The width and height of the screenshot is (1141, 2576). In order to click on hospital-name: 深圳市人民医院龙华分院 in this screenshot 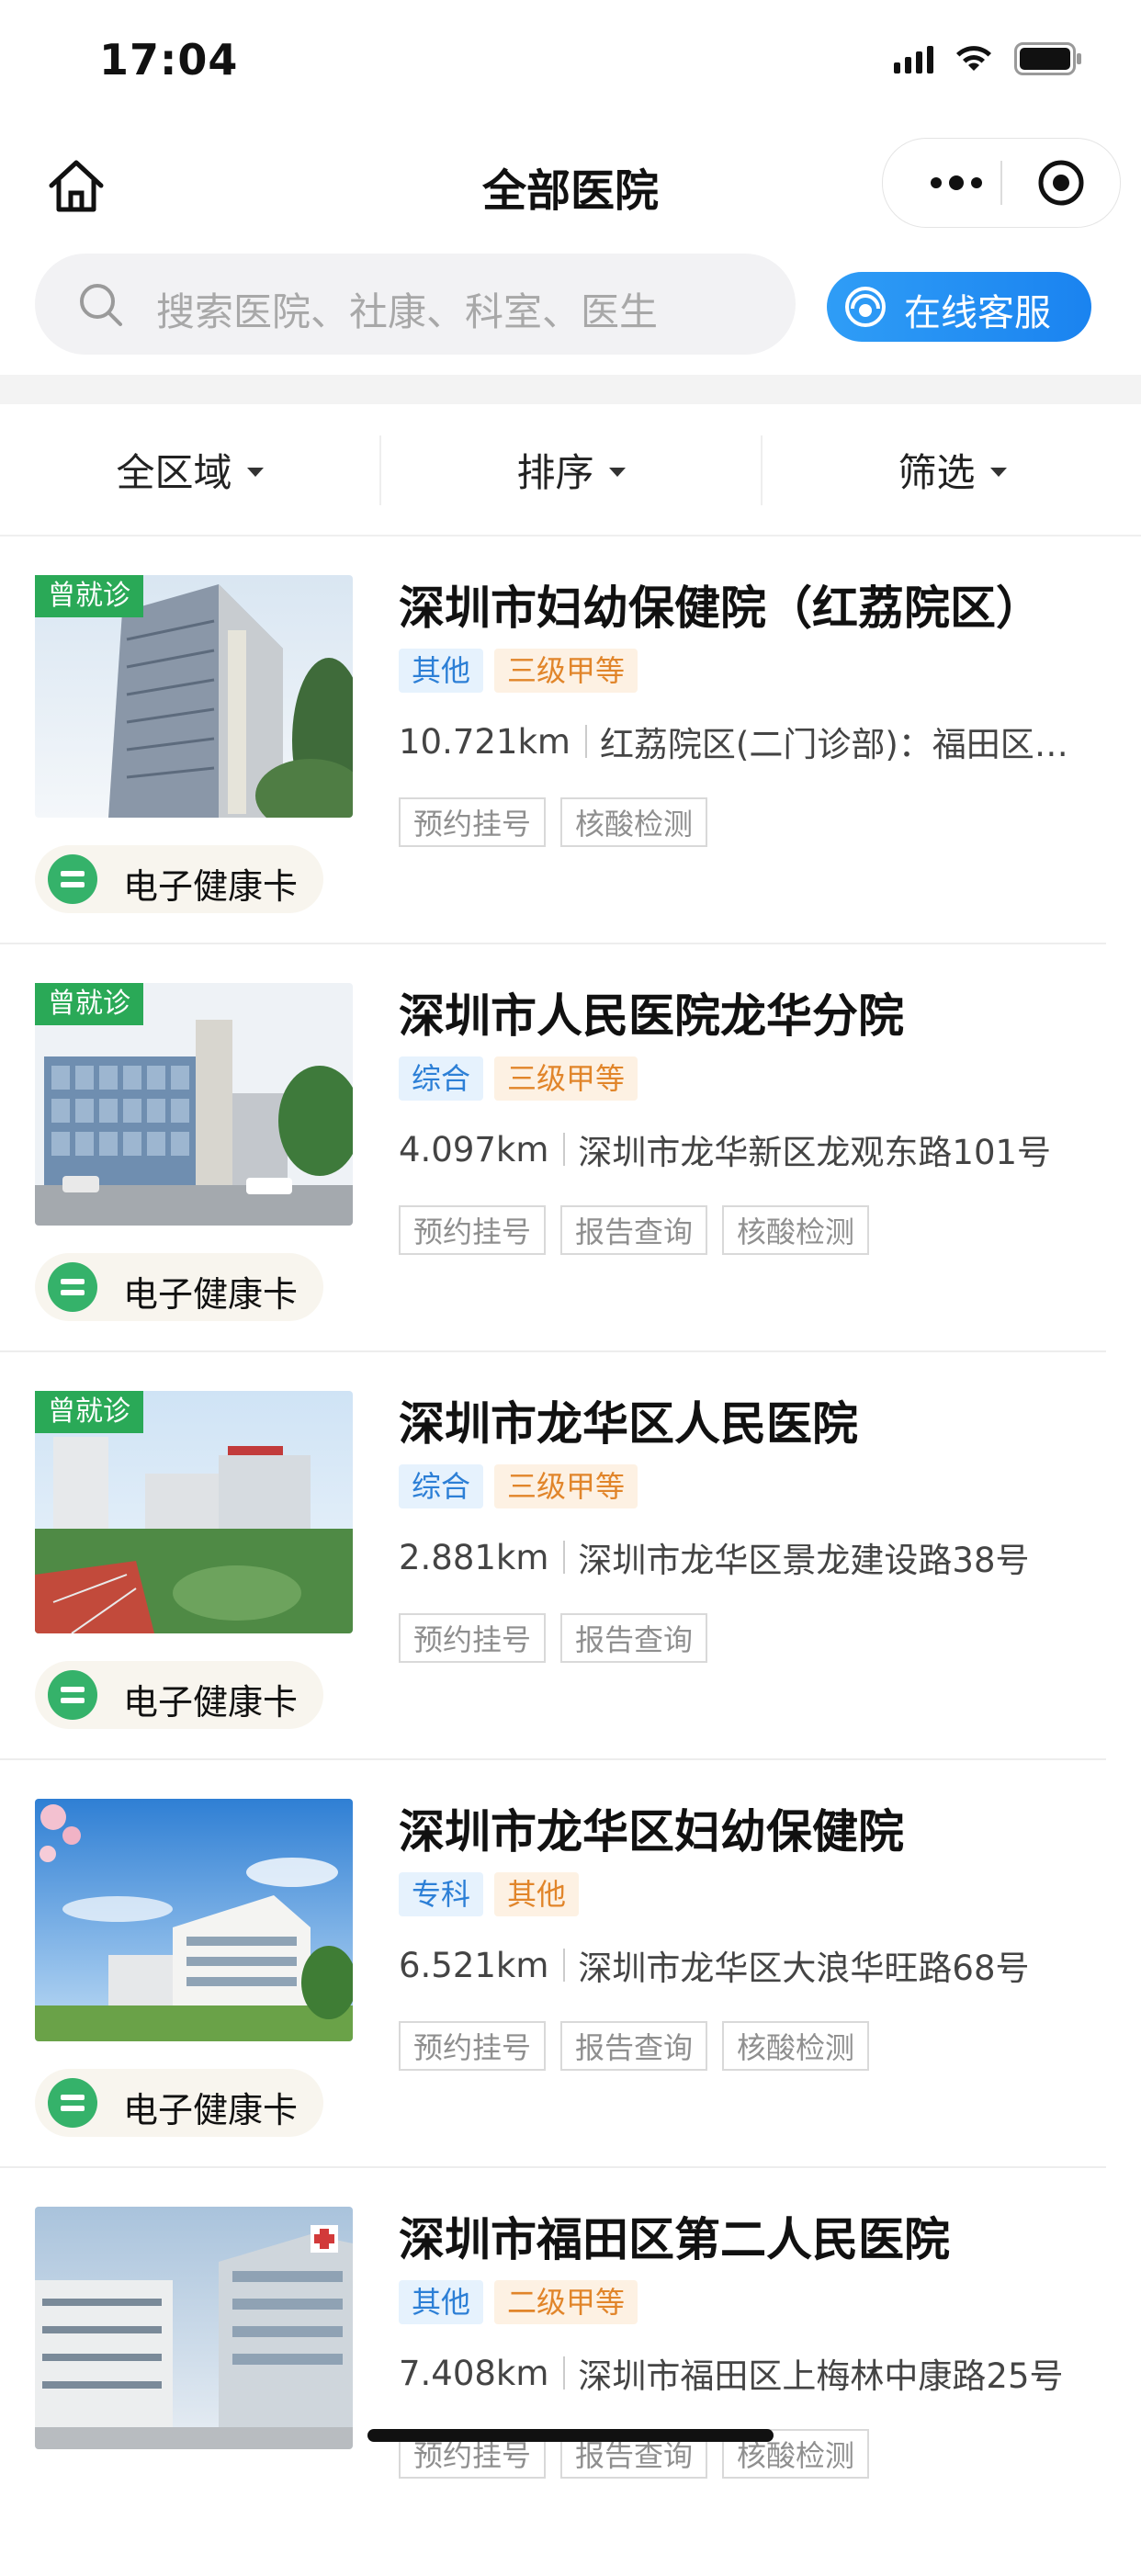, I will do `click(757, 1012)`.